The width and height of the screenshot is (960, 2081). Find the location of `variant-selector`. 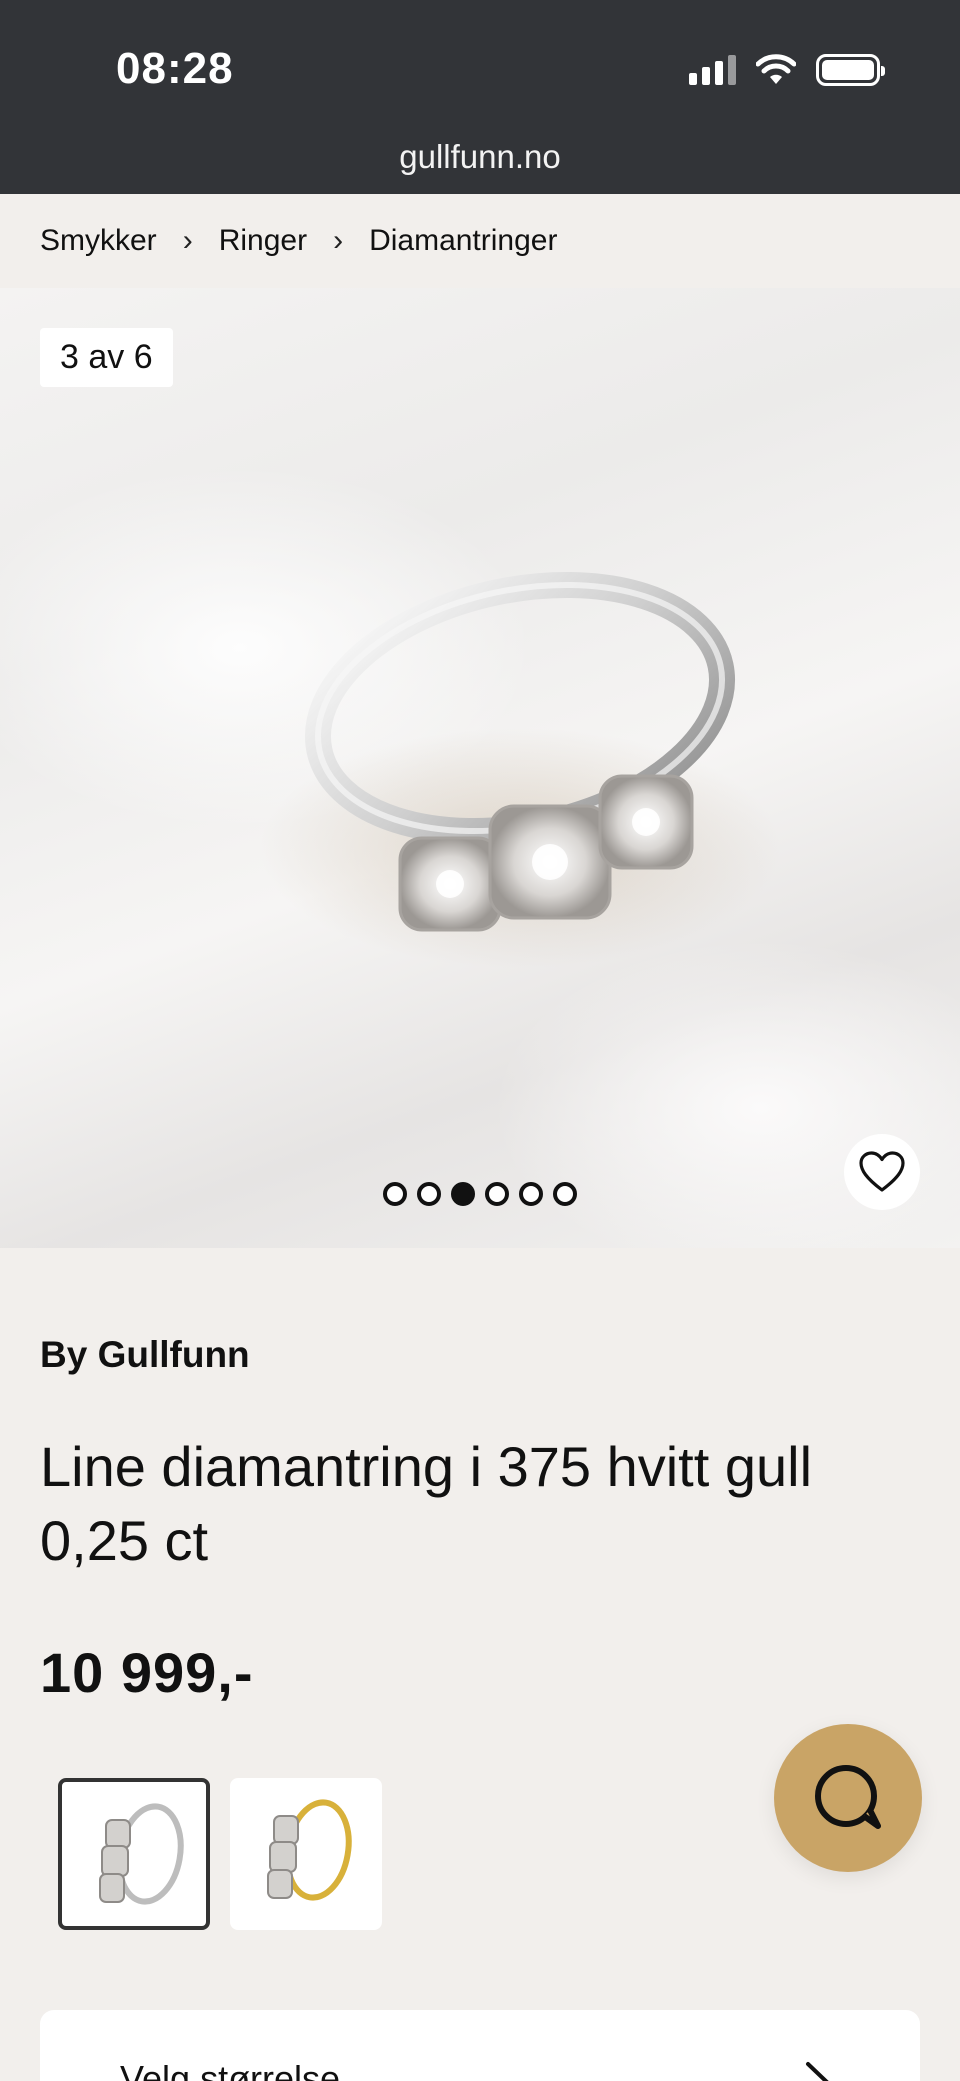

variant-selector is located at coordinates (220, 1854).